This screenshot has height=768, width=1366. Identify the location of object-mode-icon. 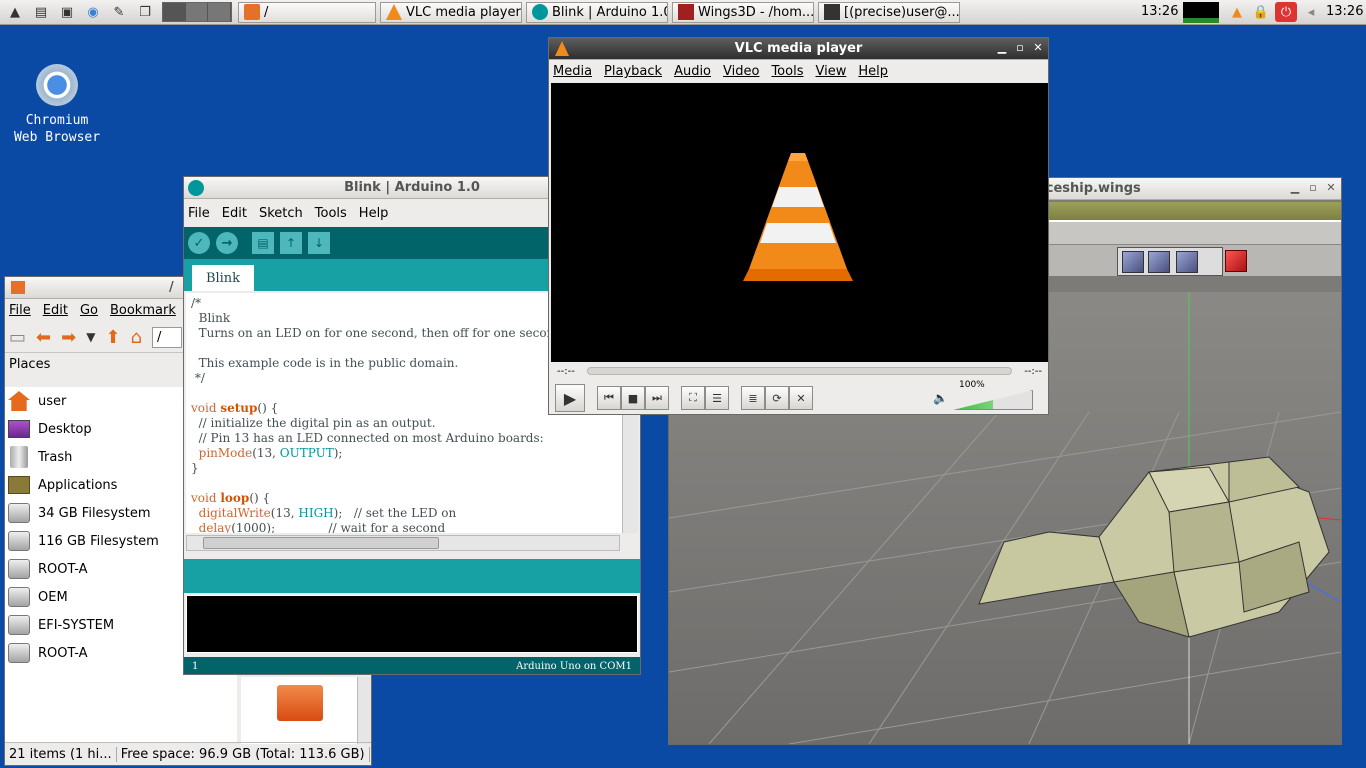
(1236, 261).